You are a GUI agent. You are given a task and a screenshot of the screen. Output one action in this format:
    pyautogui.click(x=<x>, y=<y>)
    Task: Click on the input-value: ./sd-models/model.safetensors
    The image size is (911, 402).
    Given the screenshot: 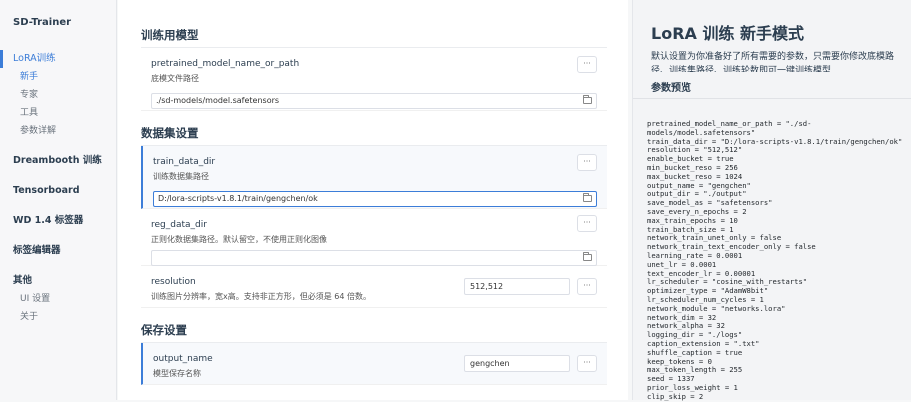 What is the action you would take?
    pyautogui.click(x=218, y=100)
    